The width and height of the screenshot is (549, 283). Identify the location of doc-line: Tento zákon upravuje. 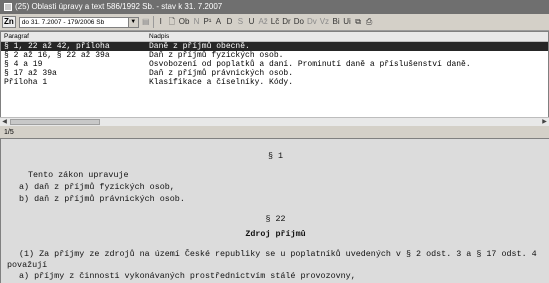
(78, 175).